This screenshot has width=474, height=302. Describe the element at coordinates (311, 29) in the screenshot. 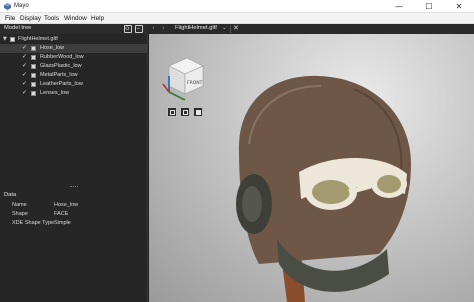

I see `document-tab-bar: ‹ › FlightHelmet.gltf ⌄ ✕` at that location.